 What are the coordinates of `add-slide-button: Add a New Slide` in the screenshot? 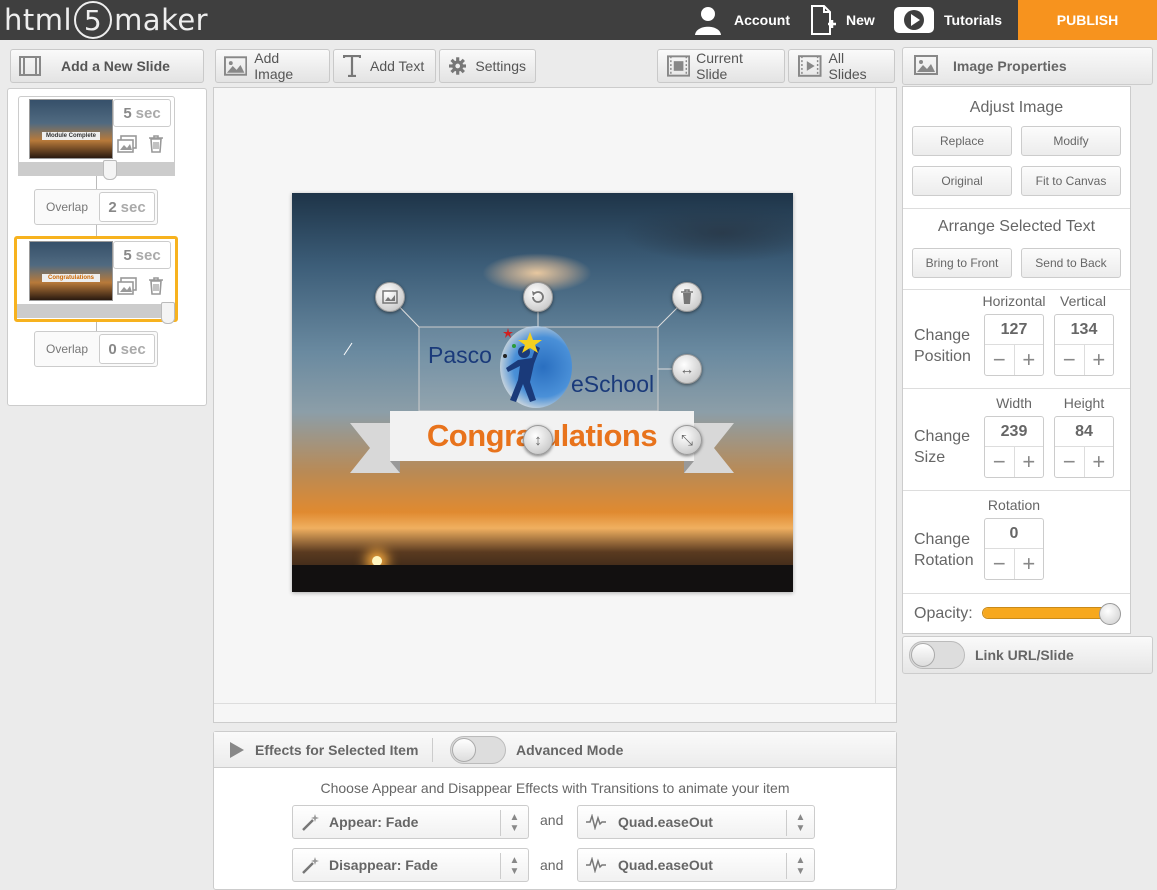 It's located at (107, 66).